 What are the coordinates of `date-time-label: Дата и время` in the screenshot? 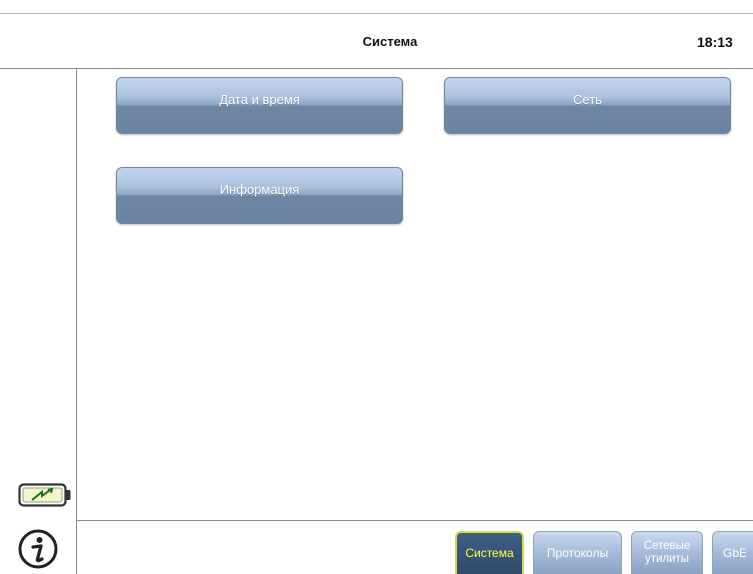 It's located at (259, 99).